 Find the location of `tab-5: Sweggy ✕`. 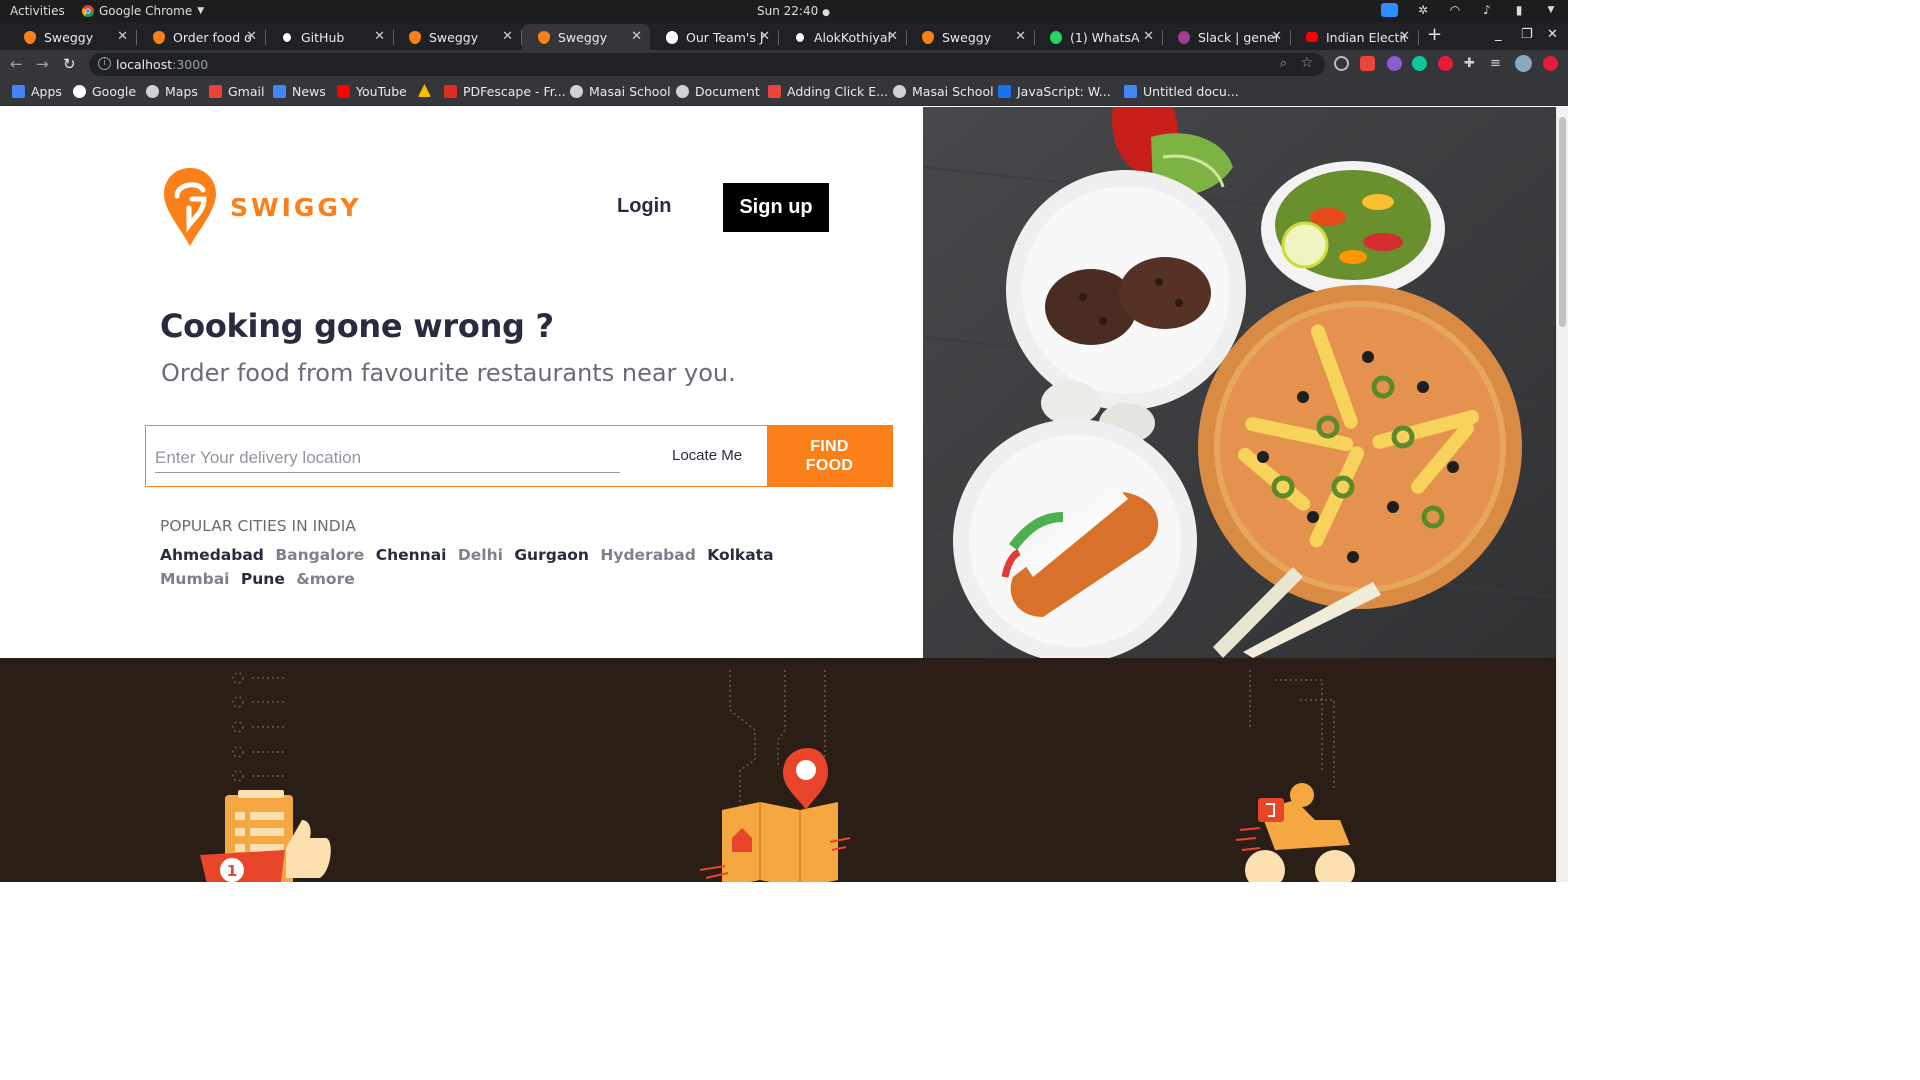

tab-5: Sweggy ✕ is located at coordinates (586, 37).